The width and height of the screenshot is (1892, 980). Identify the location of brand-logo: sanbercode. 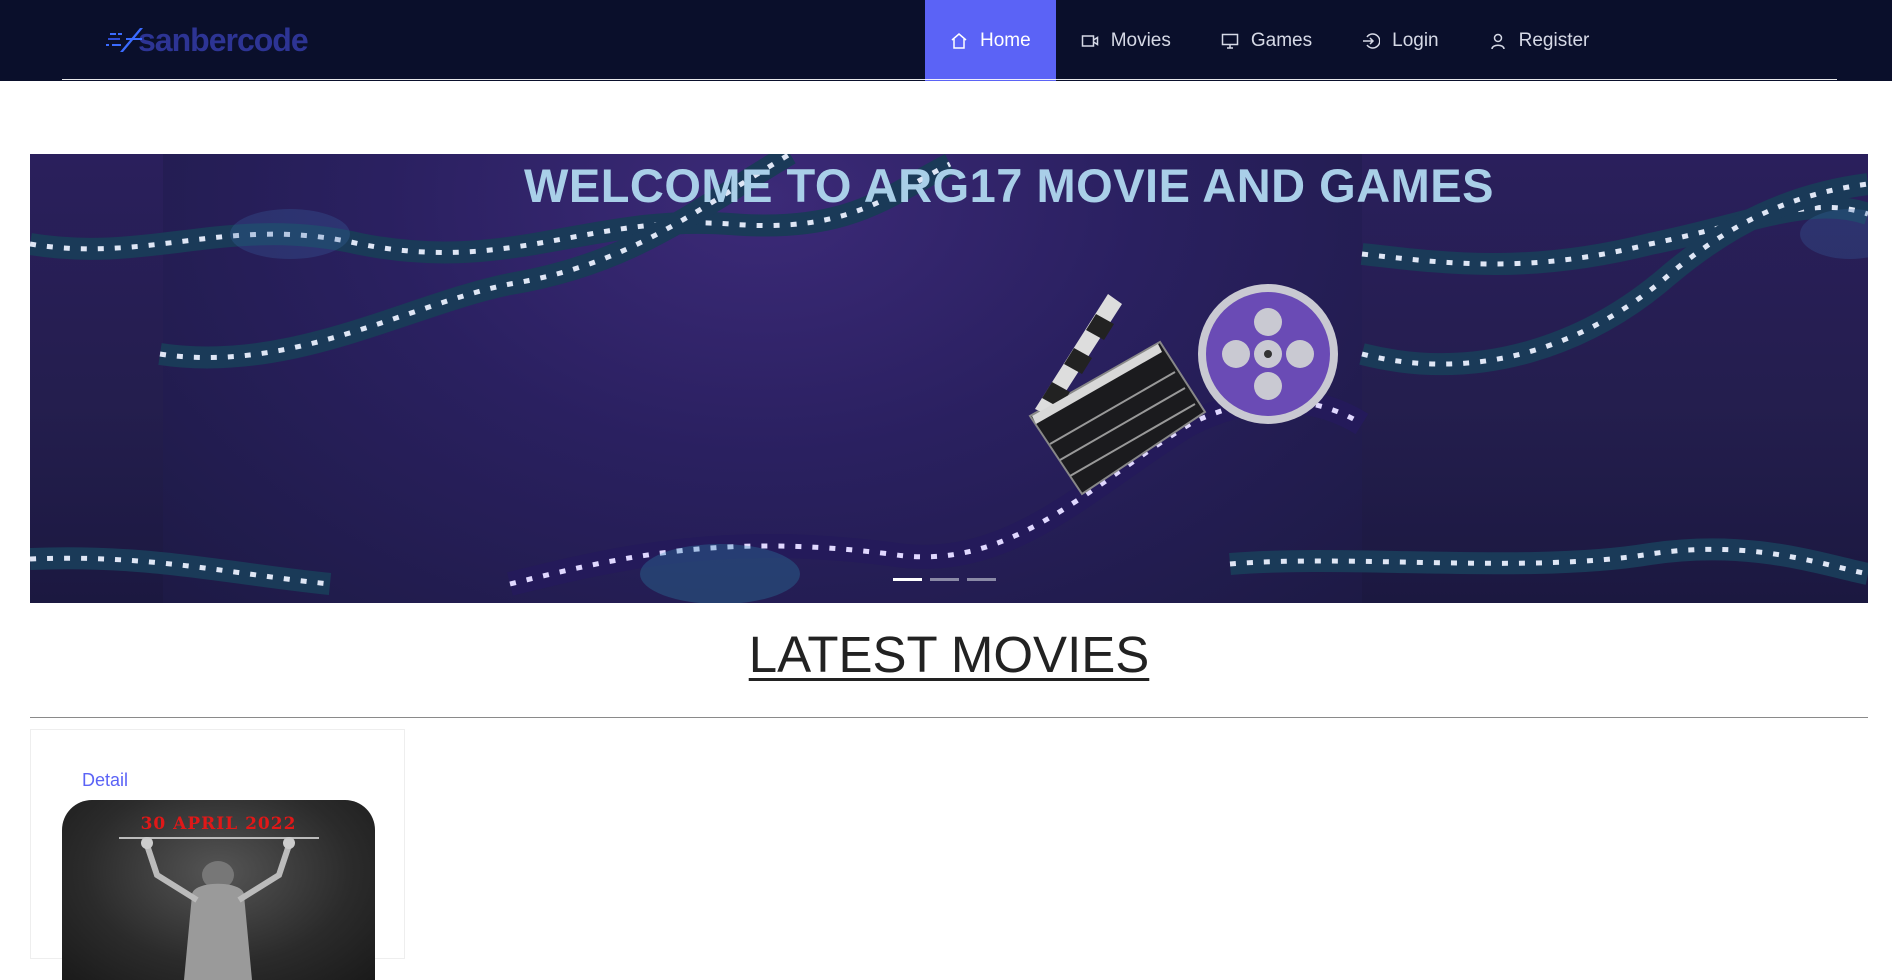
(207, 39).